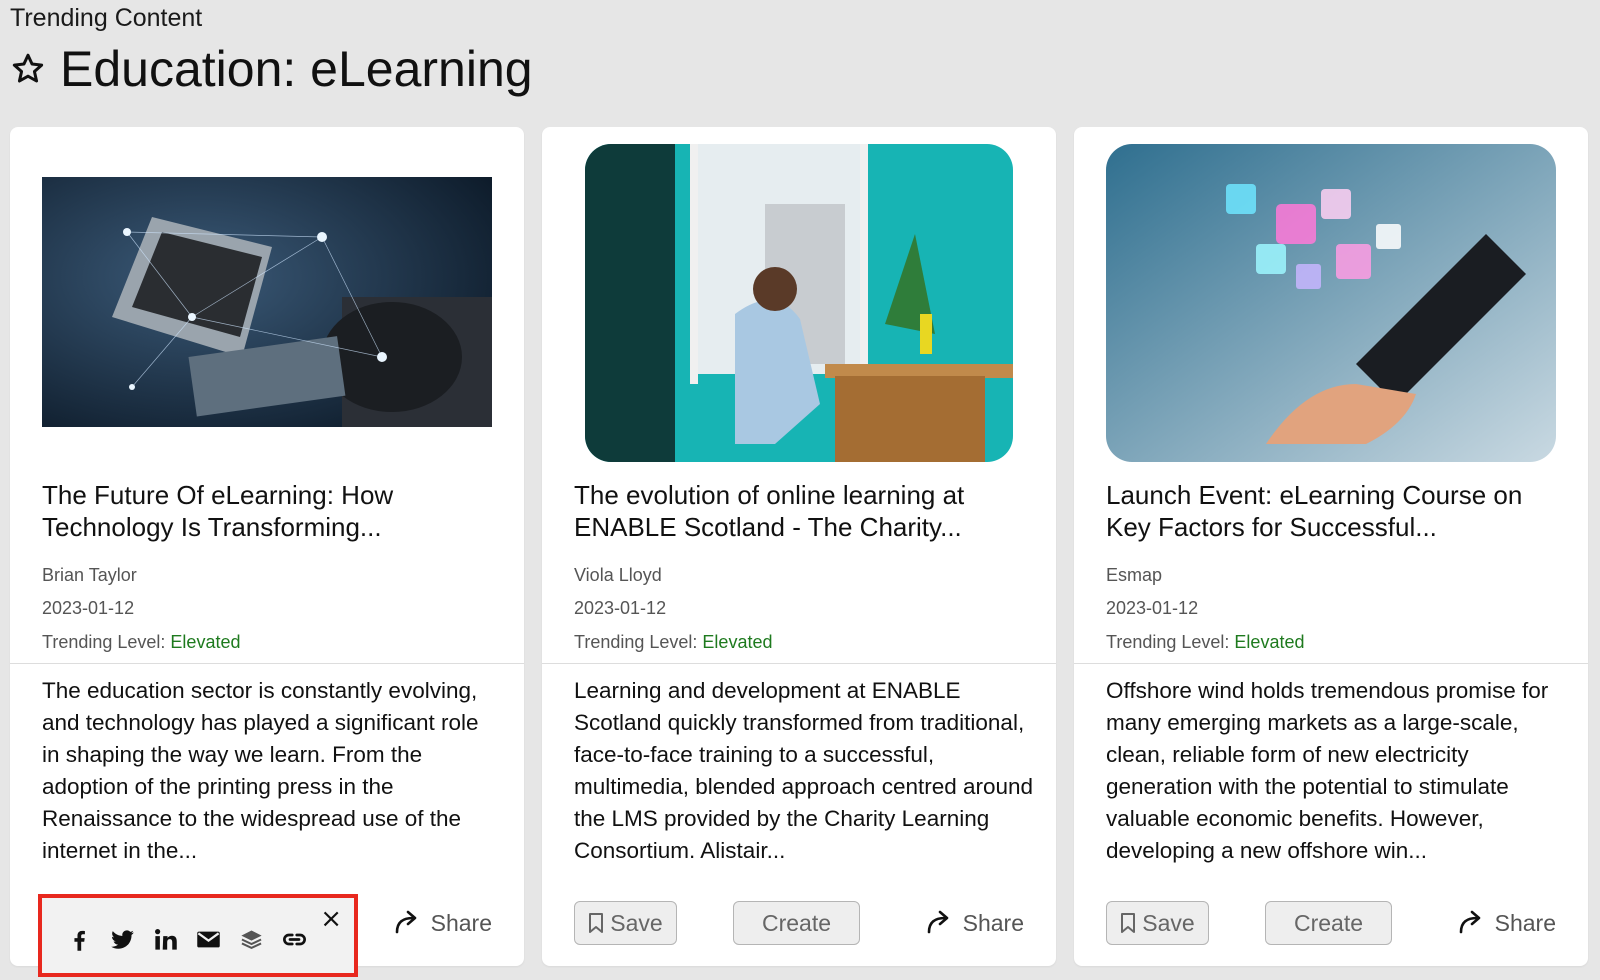 Image resolution: width=1600 pixels, height=980 pixels. I want to click on twitter-icon, so click(122, 939).